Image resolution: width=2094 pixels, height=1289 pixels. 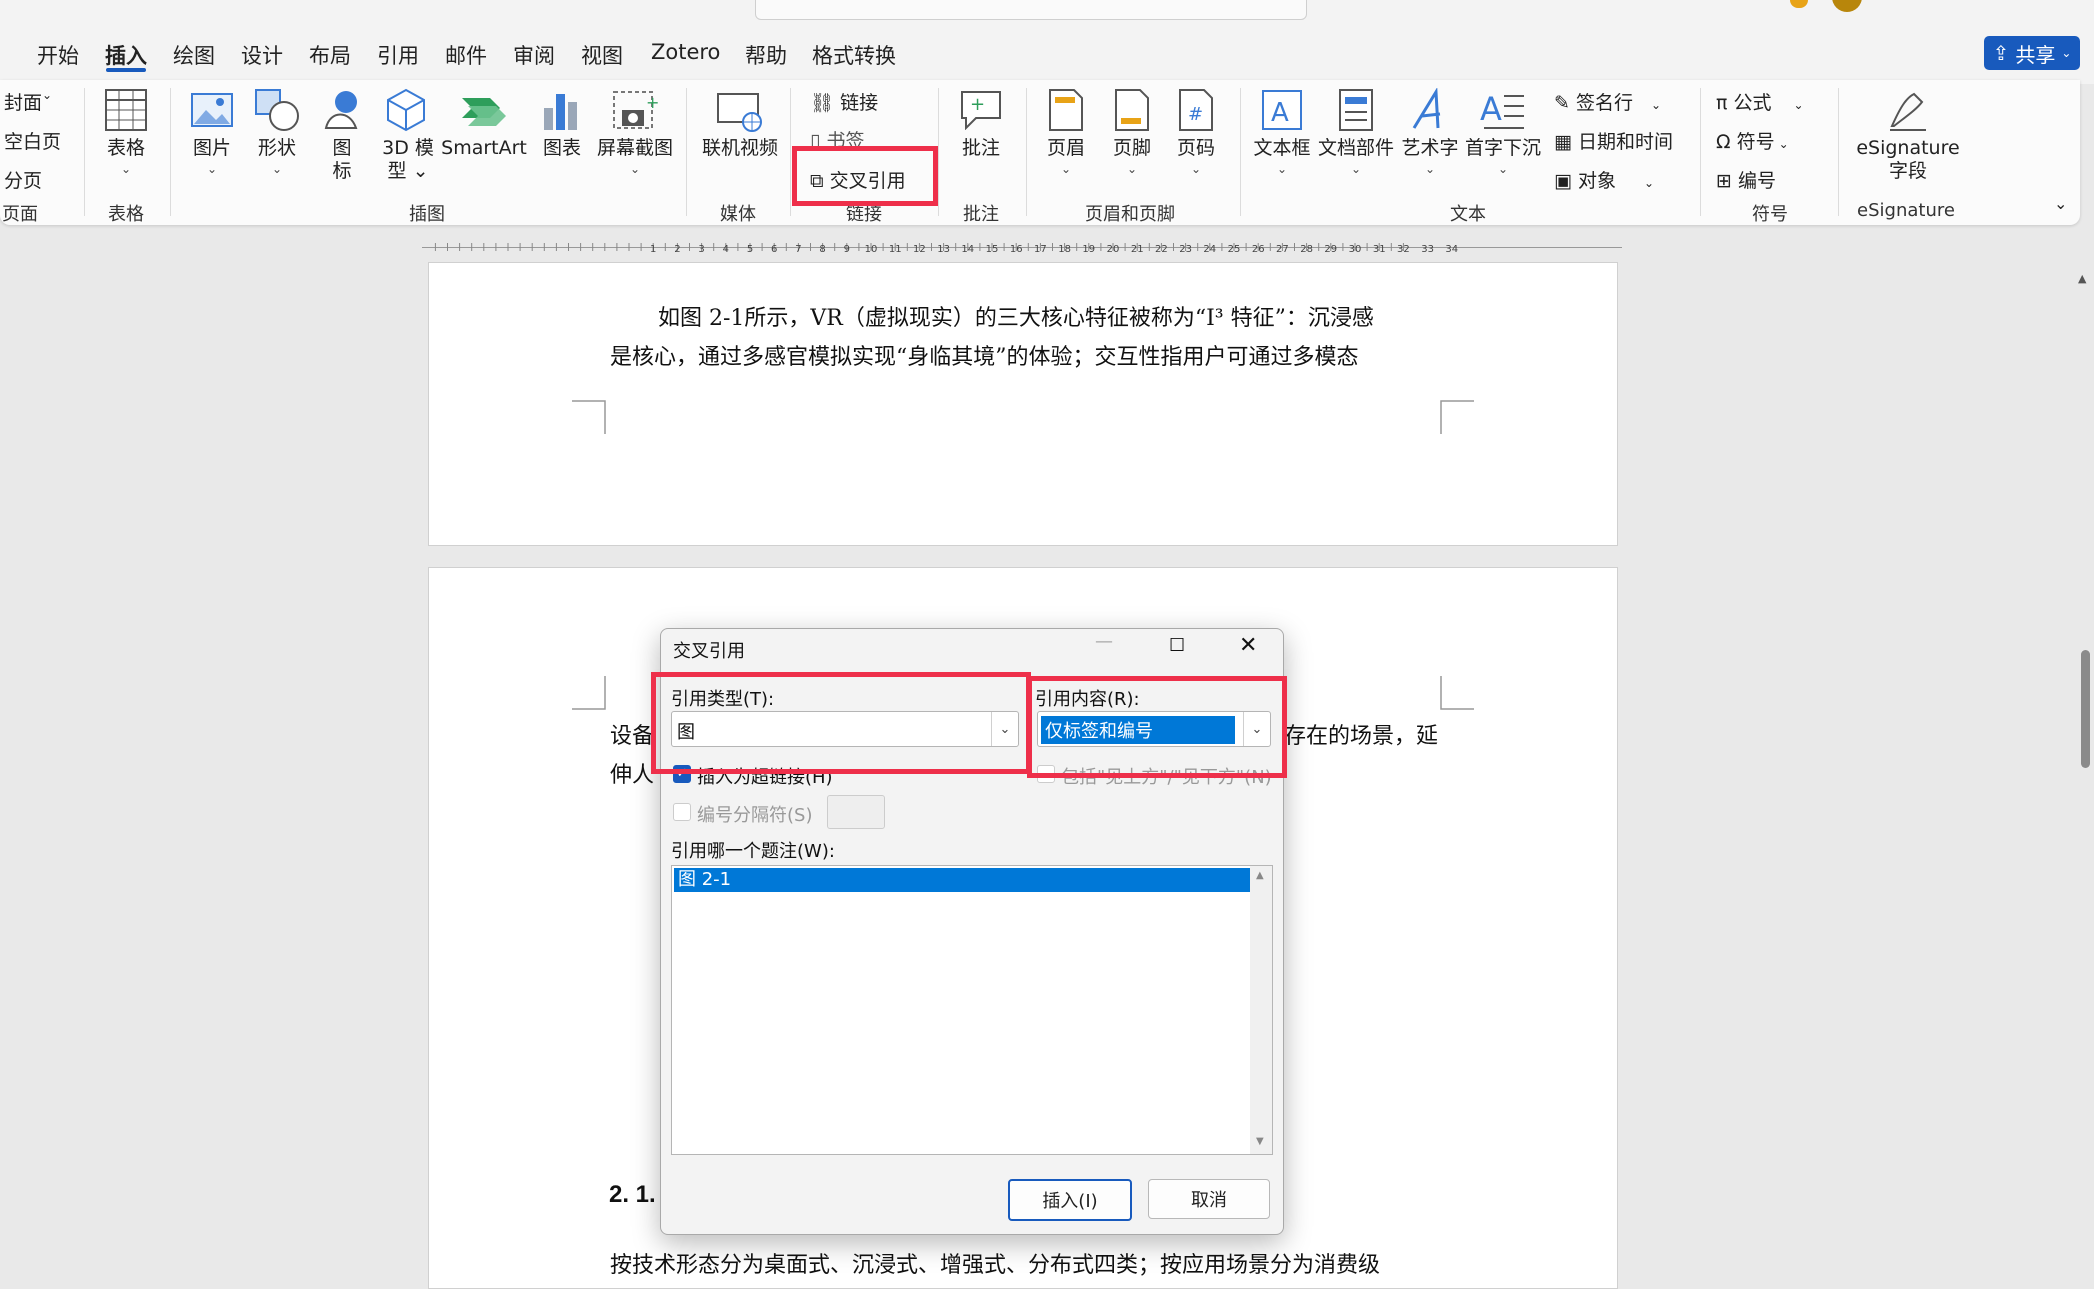 I want to click on body-text-fragment: 伸人, so click(x=632, y=773).